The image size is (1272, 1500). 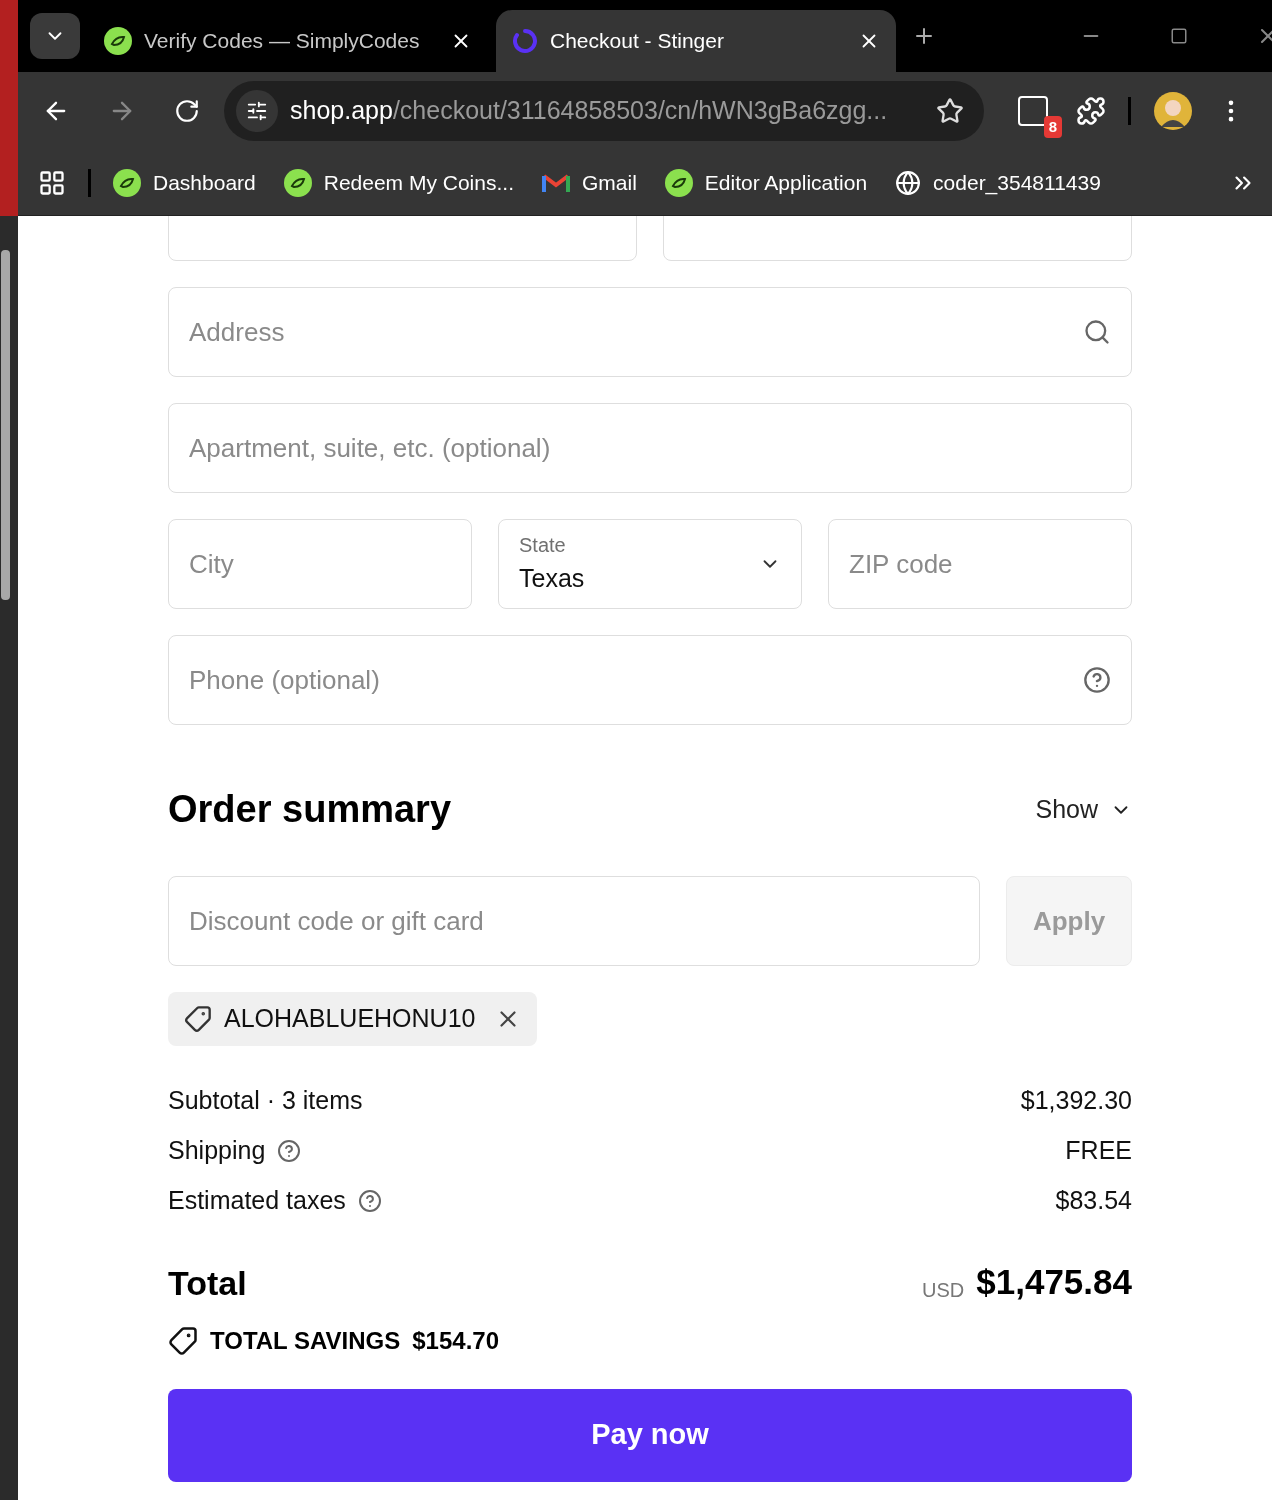 What do you see at coordinates (309, 809) in the screenshot?
I see `section-title: Order summary` at bounding box center [309, 809].